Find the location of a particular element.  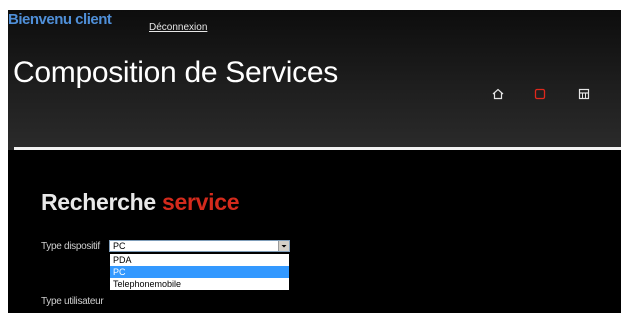

chevron-down-icon is located at coordinates (283, 246).